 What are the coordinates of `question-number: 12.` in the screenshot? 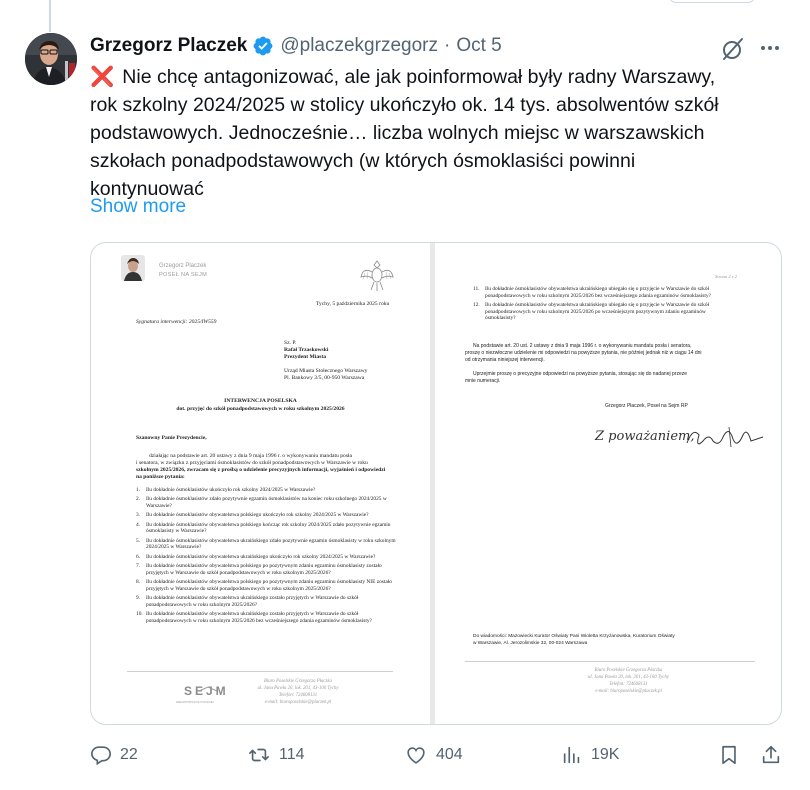 It's located at (476, 304).